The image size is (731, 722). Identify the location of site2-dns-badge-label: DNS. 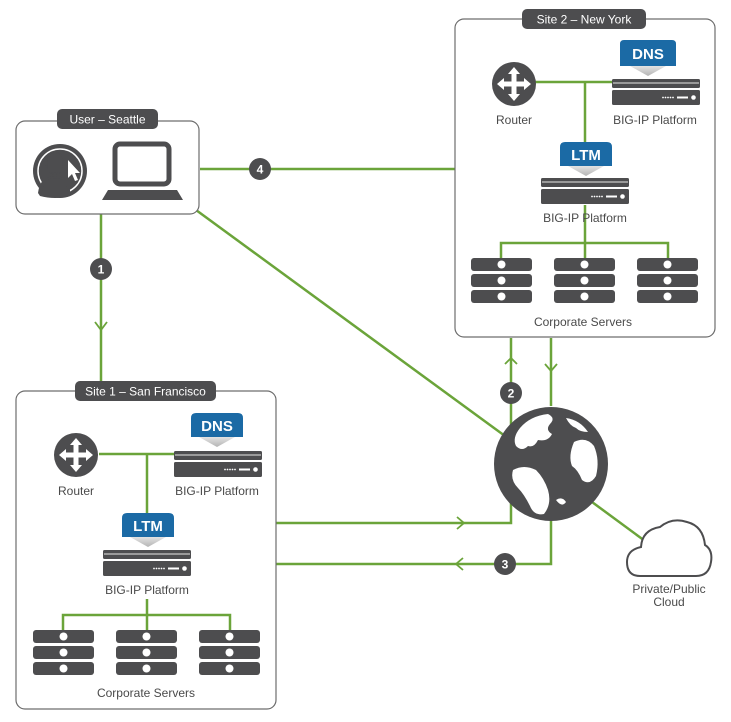
(648, 54).